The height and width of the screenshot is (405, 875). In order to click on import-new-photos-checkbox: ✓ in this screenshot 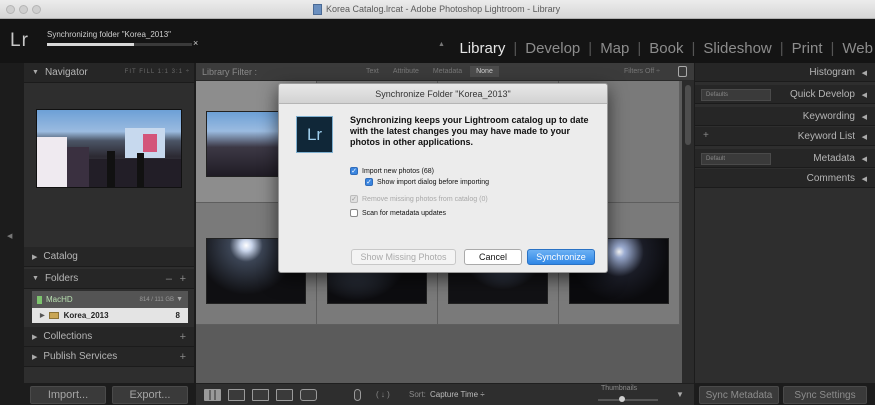, I will do `click(354, 171)`.